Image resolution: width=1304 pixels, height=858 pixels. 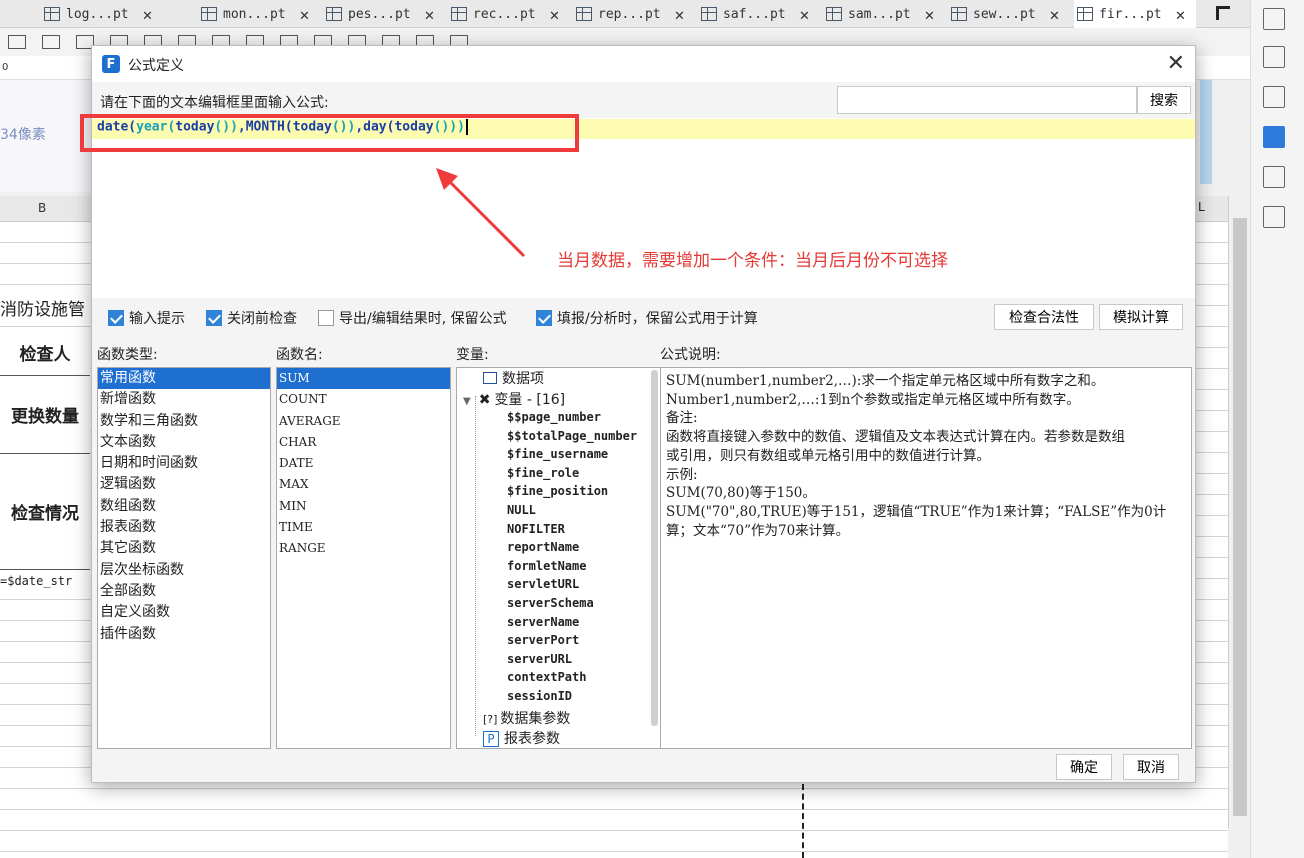 What do you see at coordinates (1223, 13) in the screenshot?
I see `pin-icon` at bounding box center [1223, 13].